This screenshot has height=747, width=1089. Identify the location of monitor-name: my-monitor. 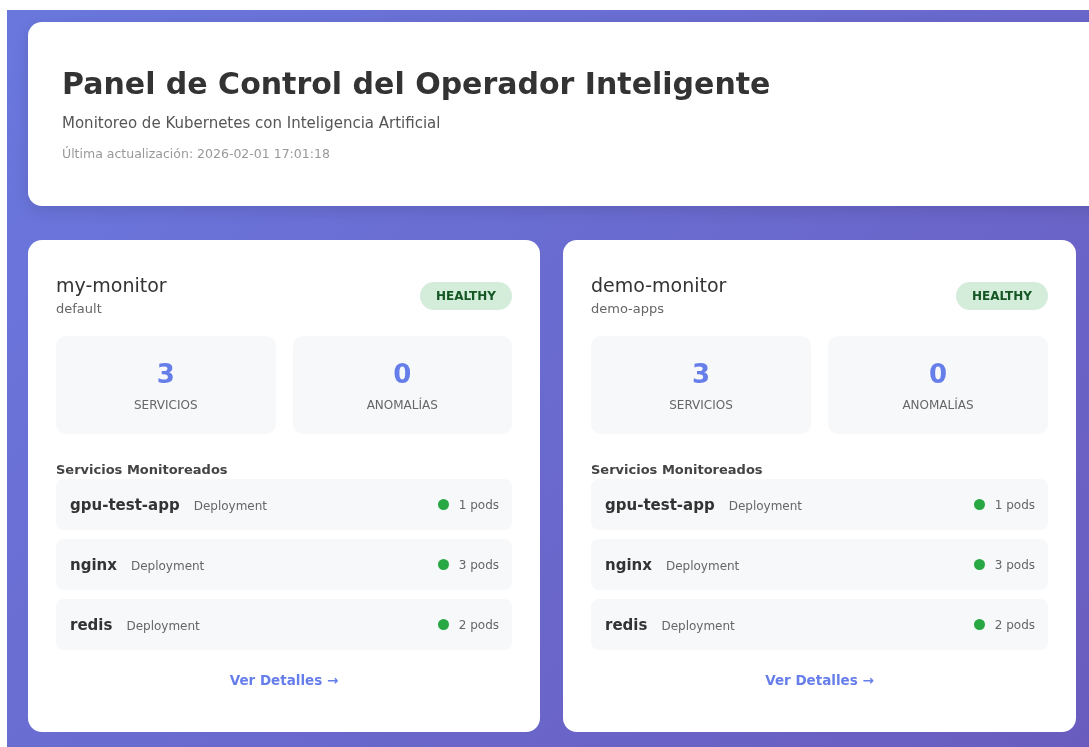
(111, 285).